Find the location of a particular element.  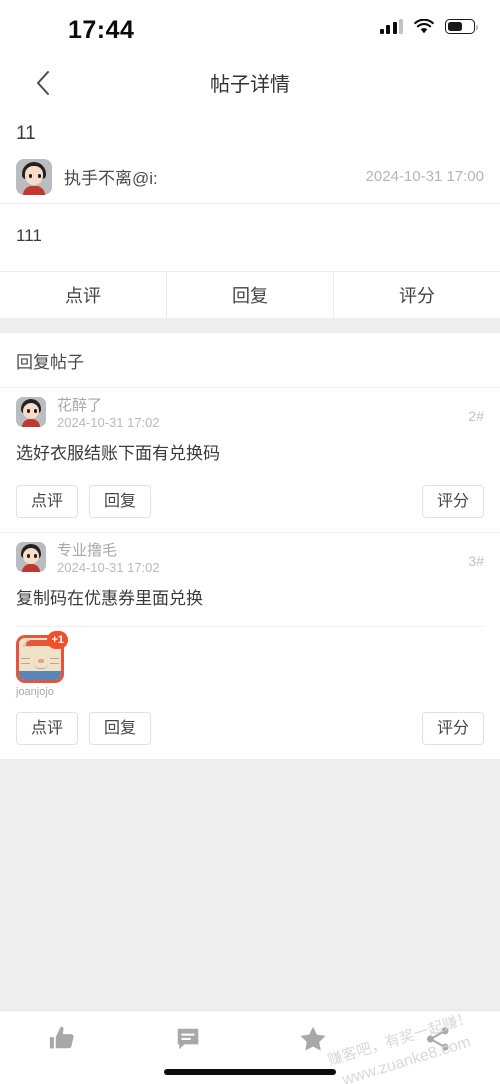

reply-author: 专业撸毛 is located at coordinates (108, 550).